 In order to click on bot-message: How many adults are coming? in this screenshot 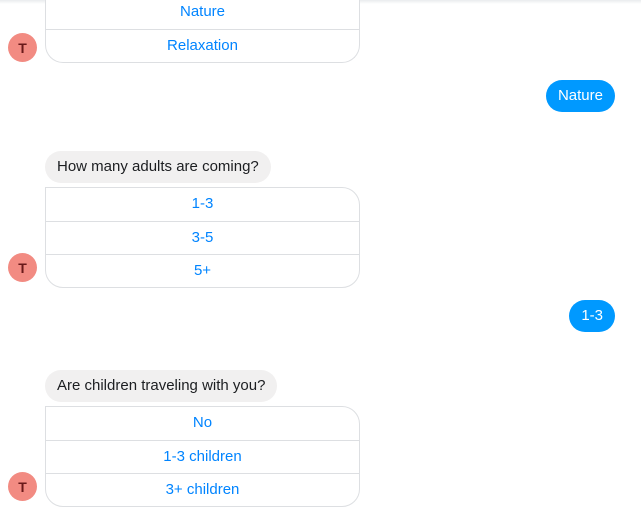, I will do `click(158, 167)`.